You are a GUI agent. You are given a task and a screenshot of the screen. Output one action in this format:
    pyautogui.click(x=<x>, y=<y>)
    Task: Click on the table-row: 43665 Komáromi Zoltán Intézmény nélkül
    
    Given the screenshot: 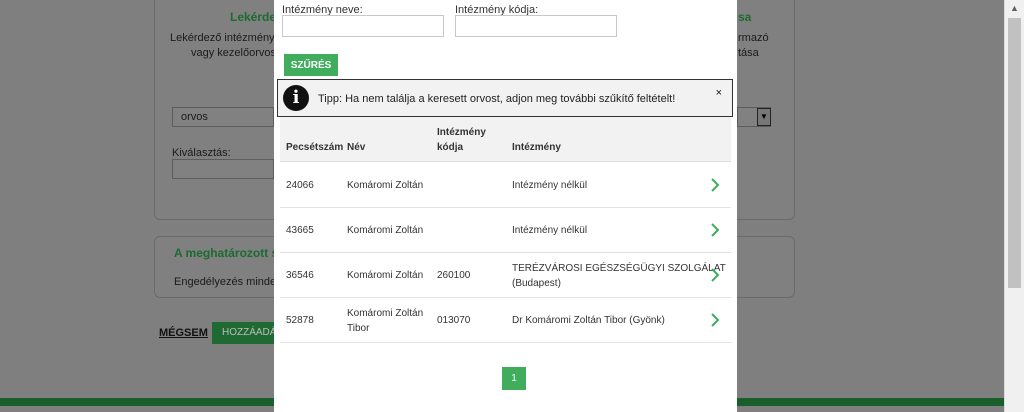 What is the action you would take?
    pyautogui.click(x=505, y=230)
    